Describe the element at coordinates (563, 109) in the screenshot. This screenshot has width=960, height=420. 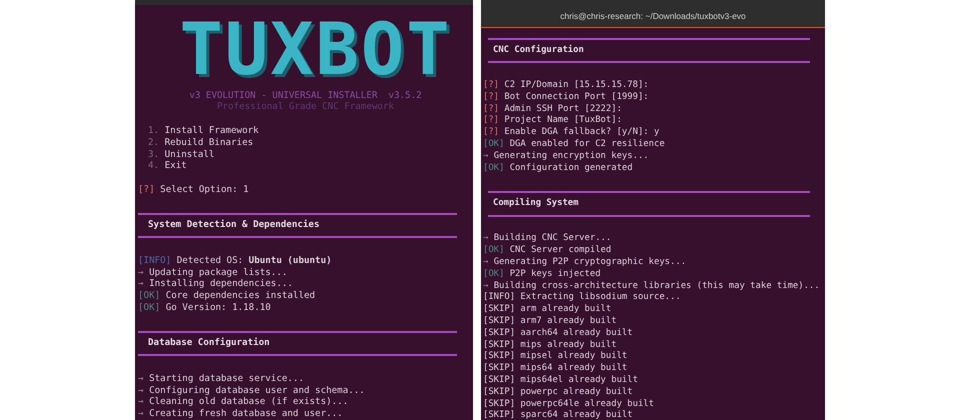
I see `log-line: Admin SSH Port [2222]:` at that location.